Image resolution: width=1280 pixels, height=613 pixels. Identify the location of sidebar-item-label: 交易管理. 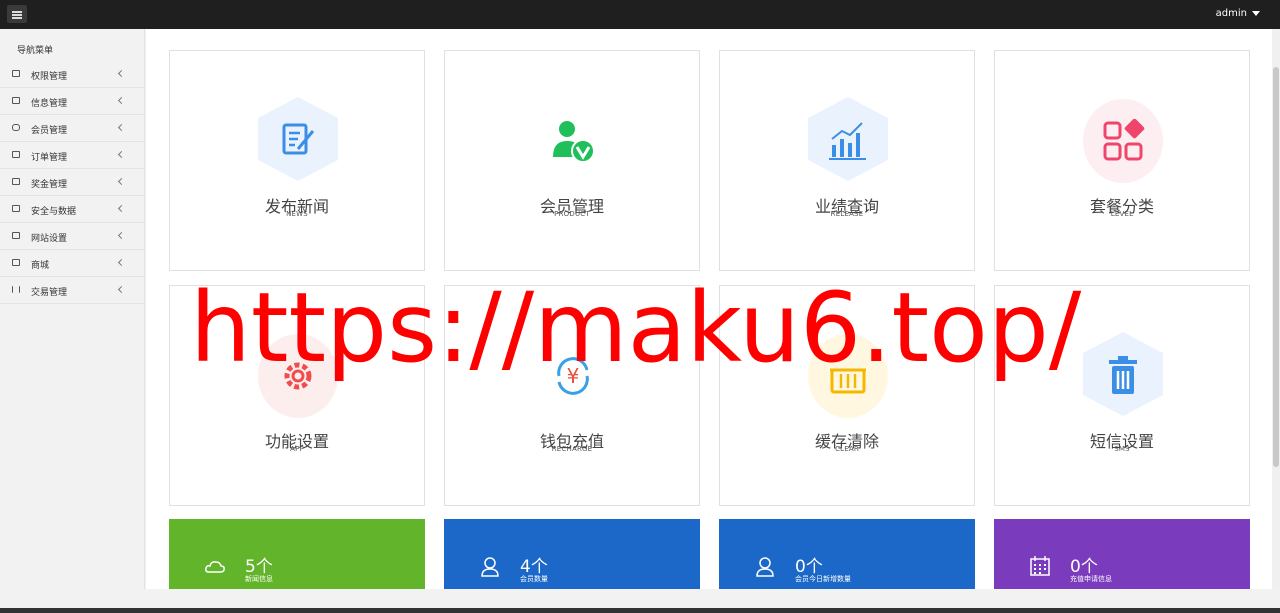
(49, 293).